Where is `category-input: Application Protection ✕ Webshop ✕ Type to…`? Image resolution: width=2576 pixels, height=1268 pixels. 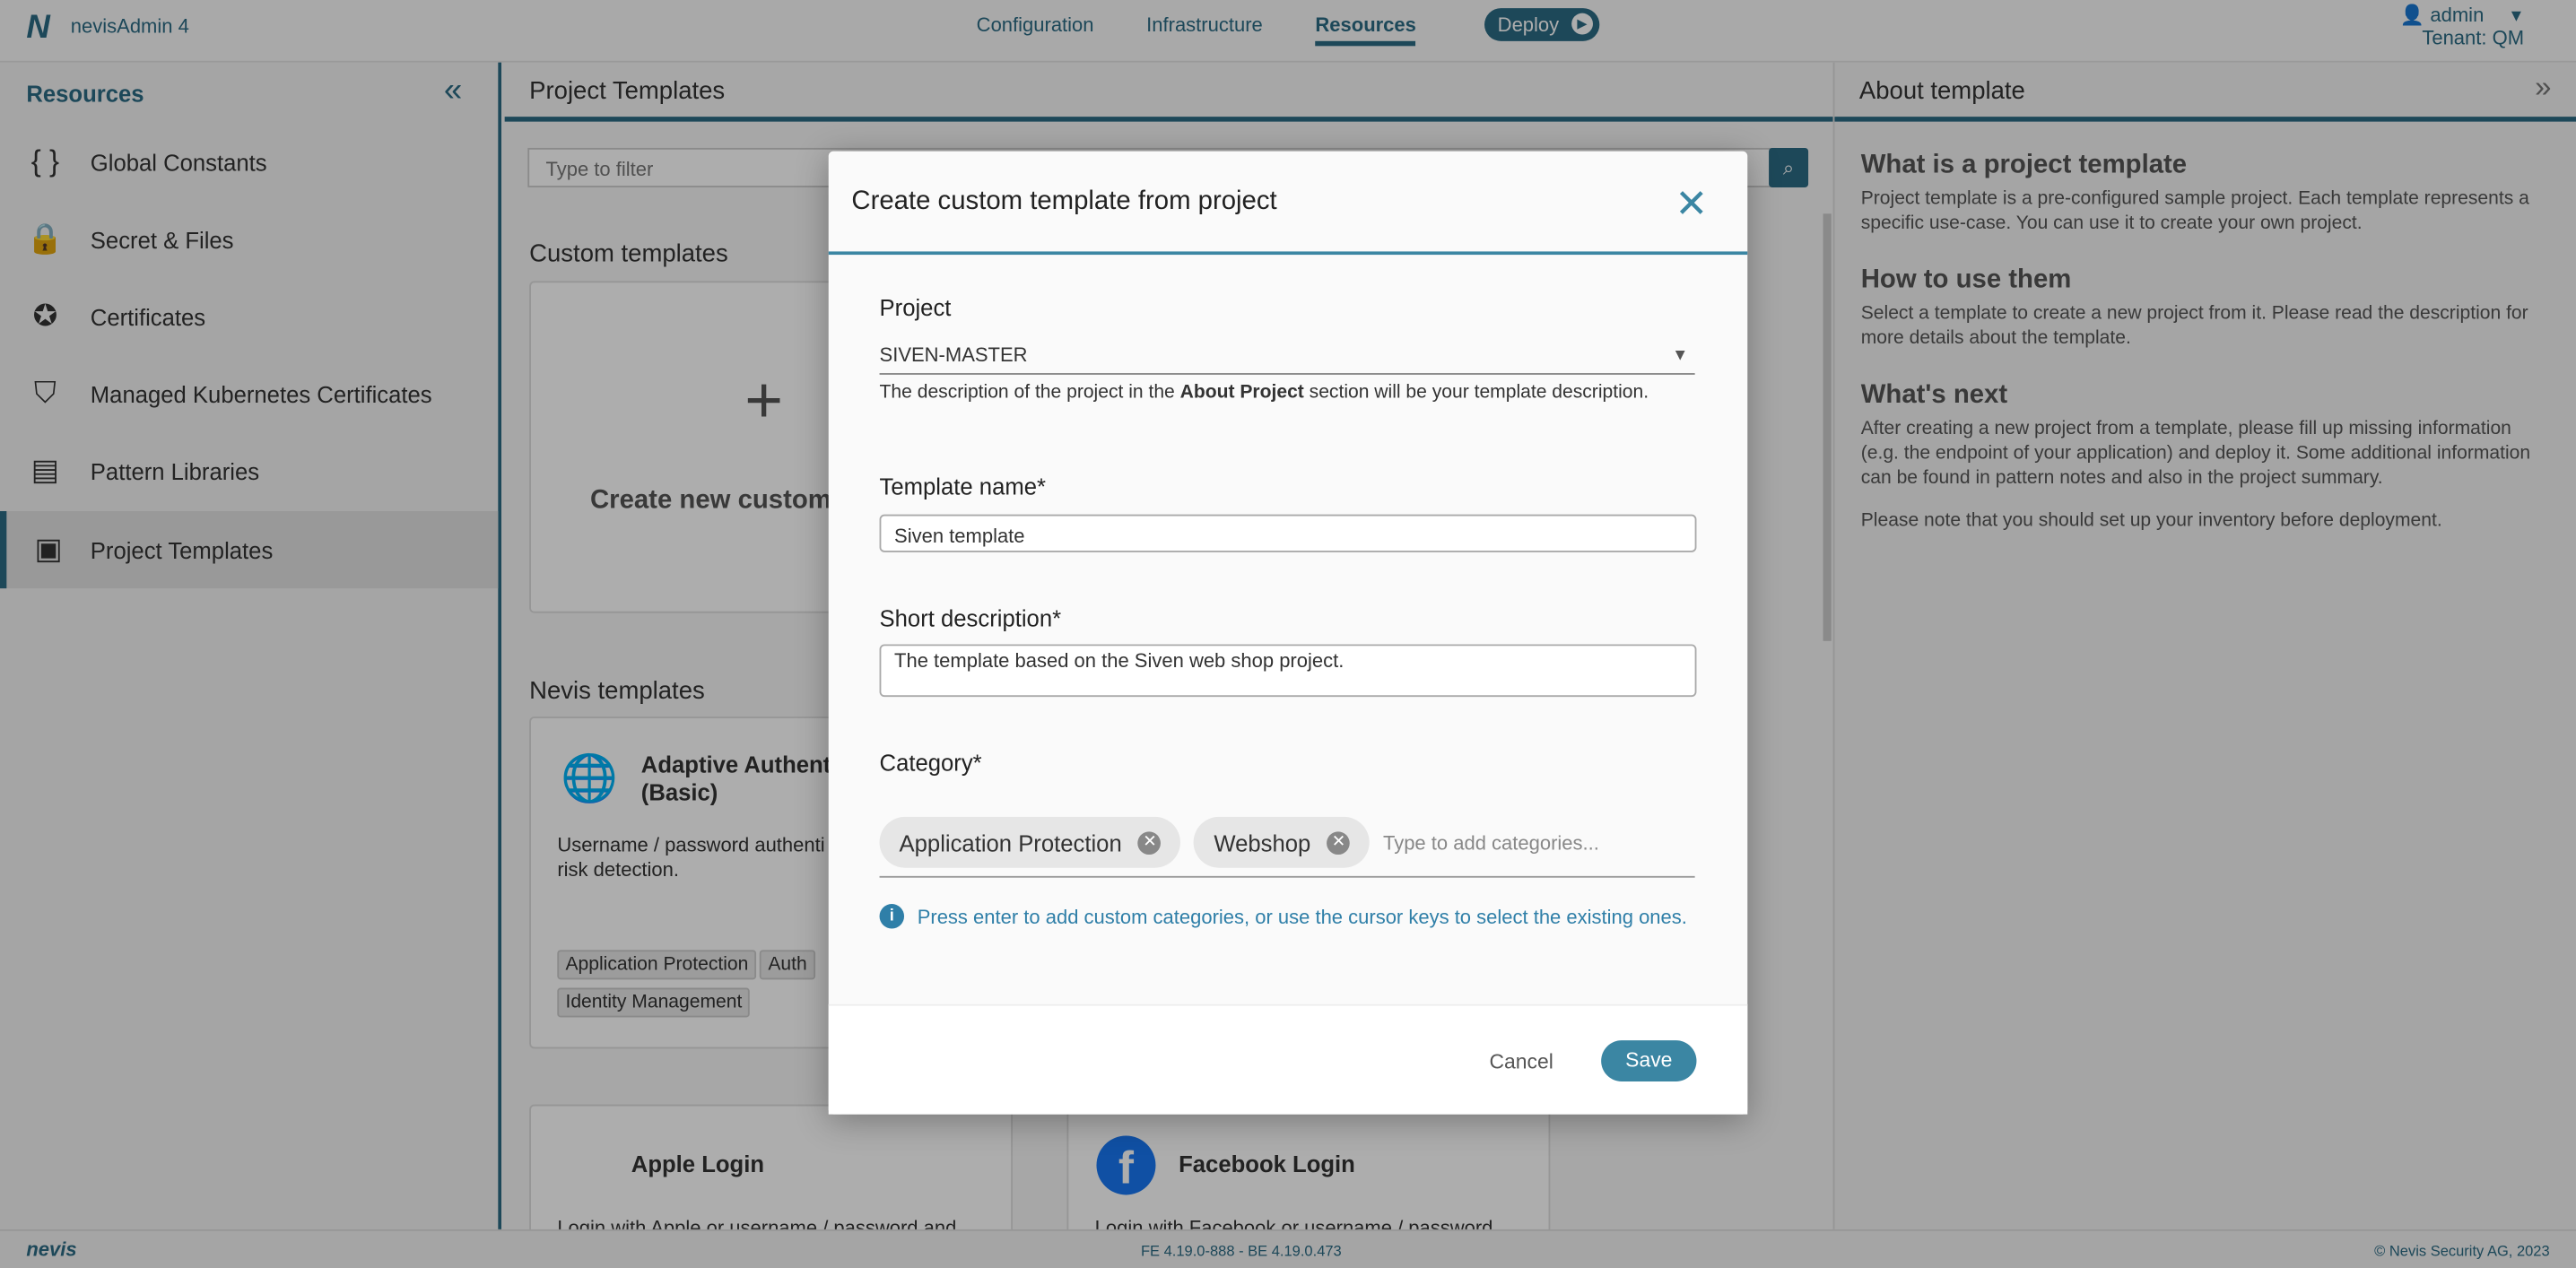 category-input: Application Protection ✕ Webshop ✕ Type to… is located at coordinates (1287, 847).